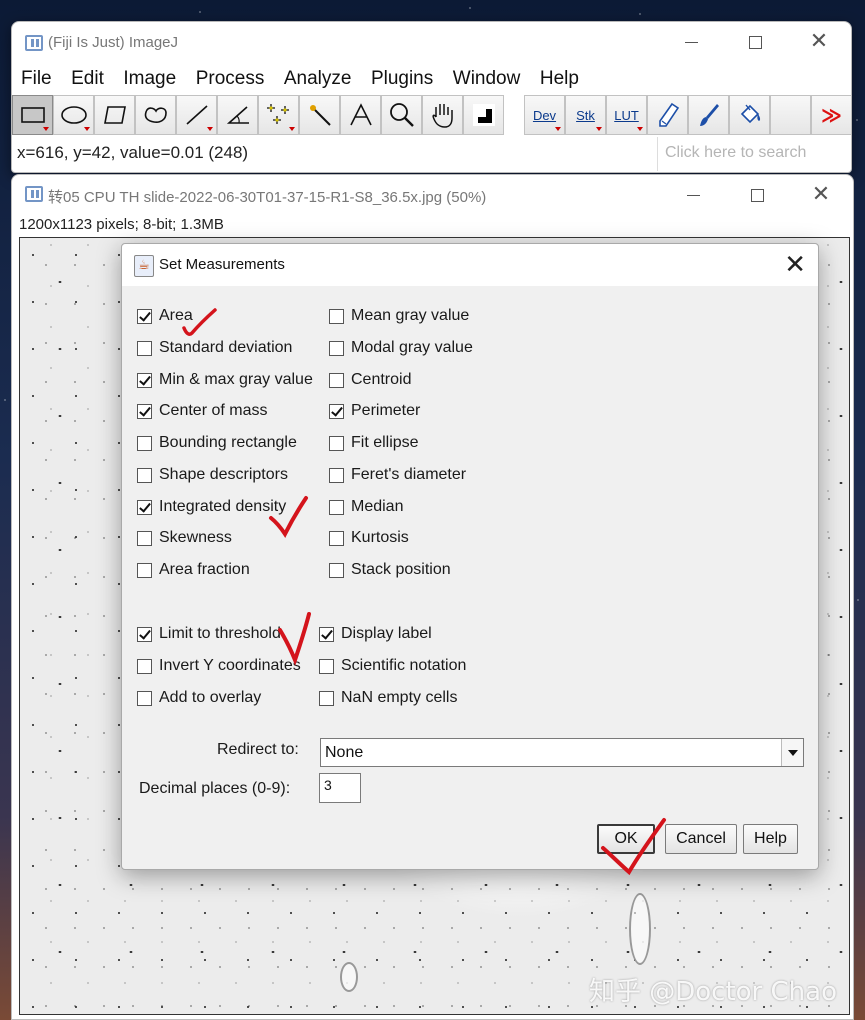 Image resolution: width=865 pixels, height=1020 pixels. What do you see at coordinates (470, 265) in the screenshot?
I see `dialog-title-bar: ☕ Set Measurements ✕` at bounding box center [470, 265].